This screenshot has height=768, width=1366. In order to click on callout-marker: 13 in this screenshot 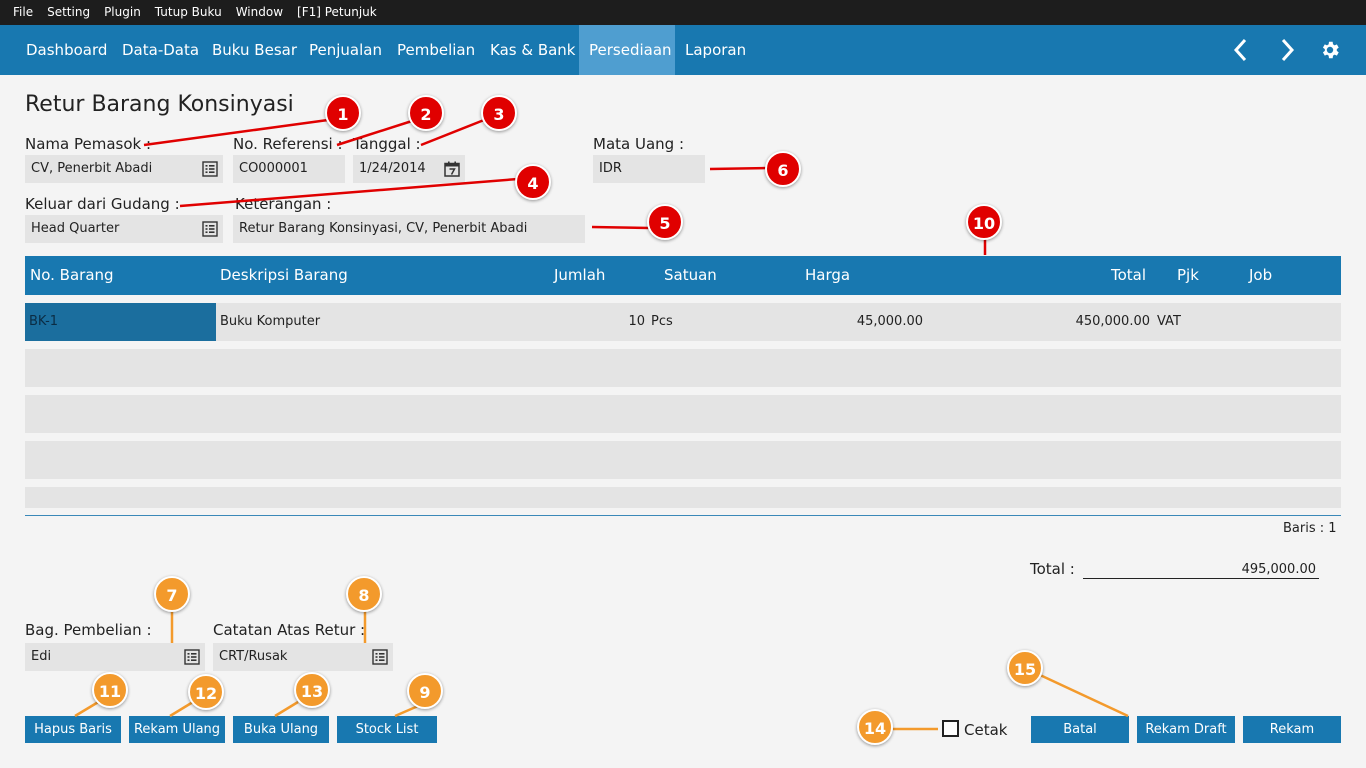, I will do `click(312, 690)`.